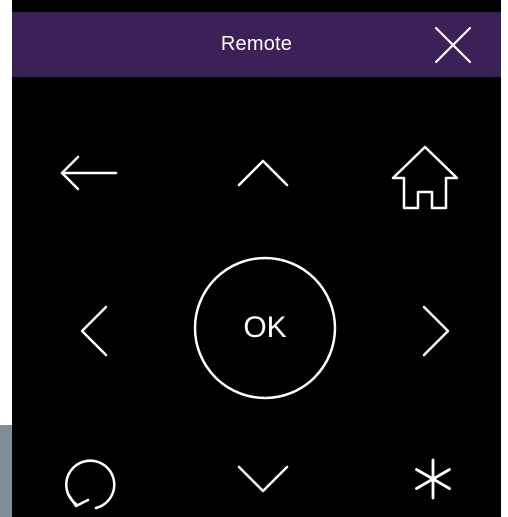 This screenshot has width=508, height=517. I want to click on page-title: Remote, so click(256, 44).